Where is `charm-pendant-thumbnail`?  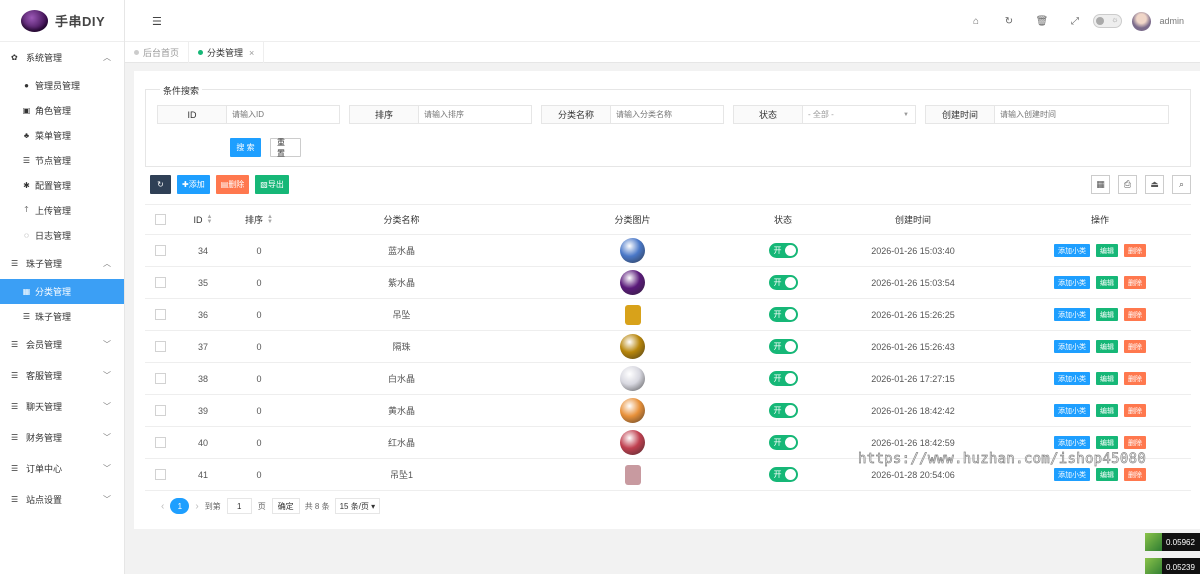 charm-pendant-thumbnail is located at coordinates (632, 474).